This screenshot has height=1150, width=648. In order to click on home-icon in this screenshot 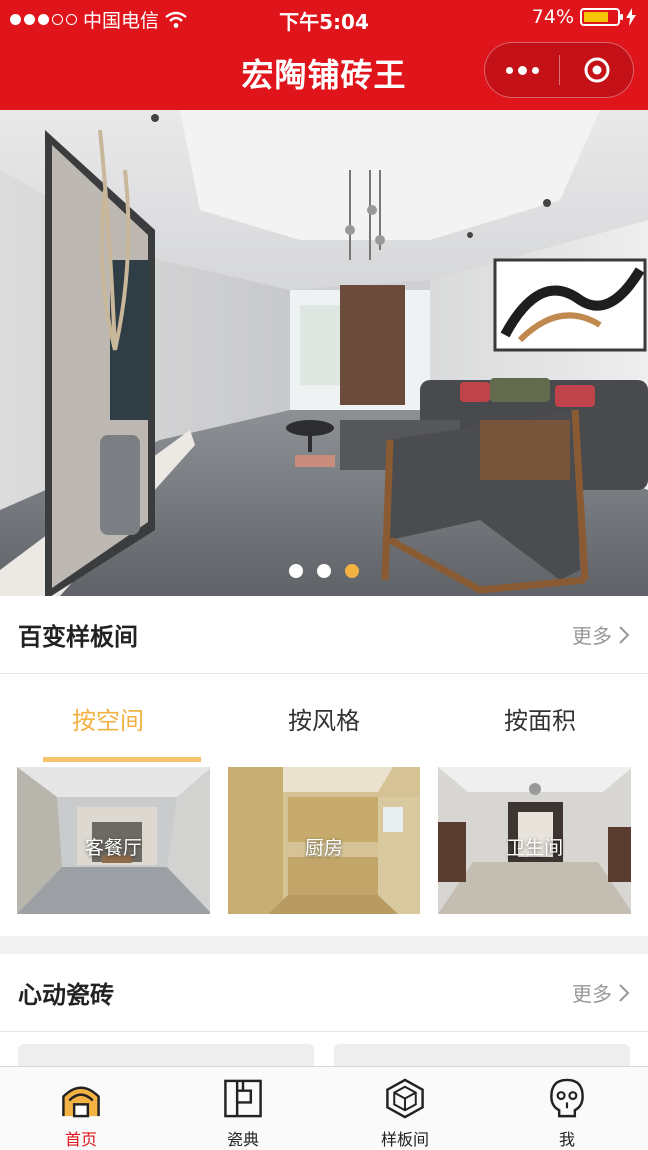, I will do `click(81, 1102)`.